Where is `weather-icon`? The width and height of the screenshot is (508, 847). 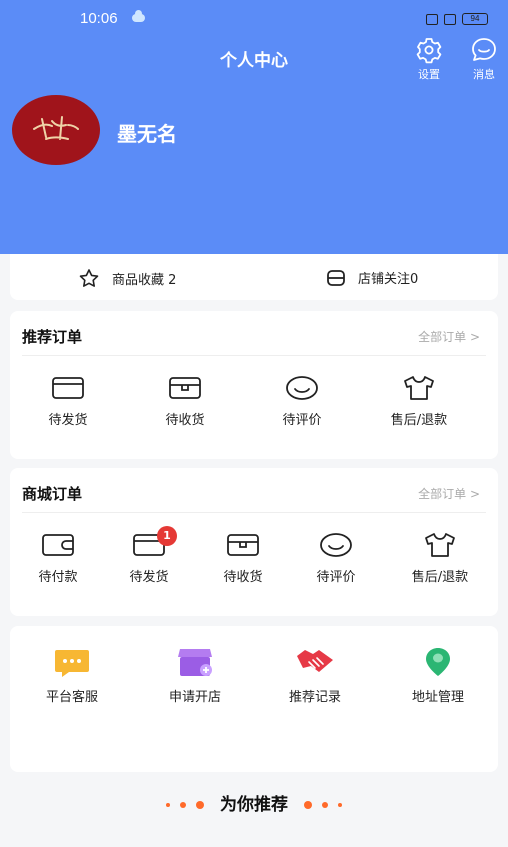
weather-icon is located at coordinates (138, 16).